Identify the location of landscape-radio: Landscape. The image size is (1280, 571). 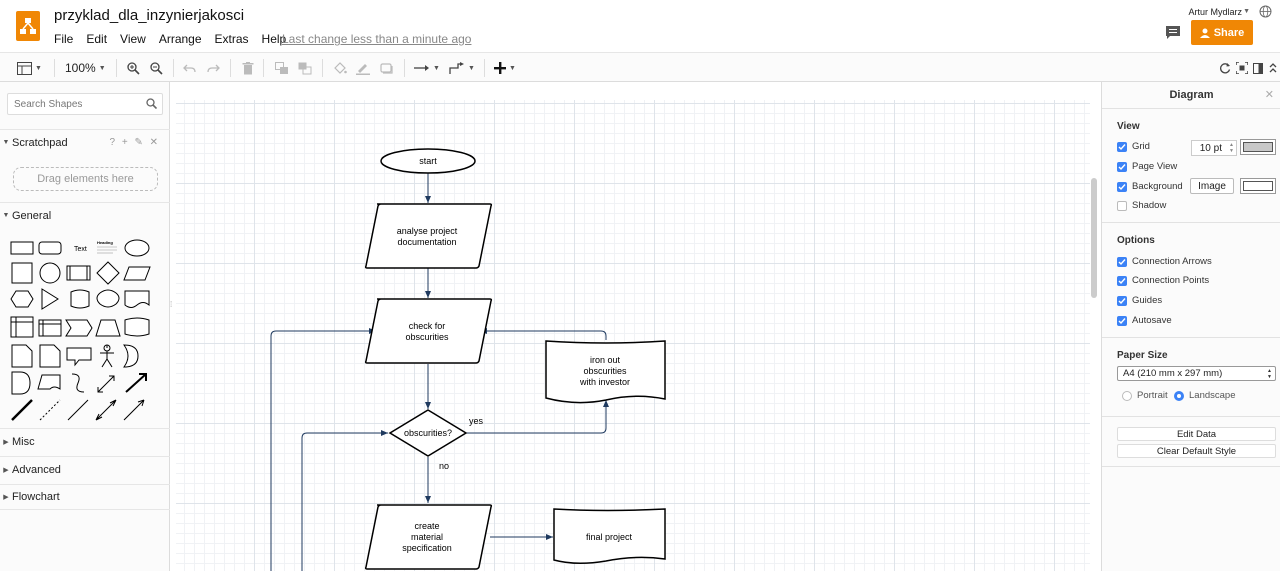
(1204, 395).